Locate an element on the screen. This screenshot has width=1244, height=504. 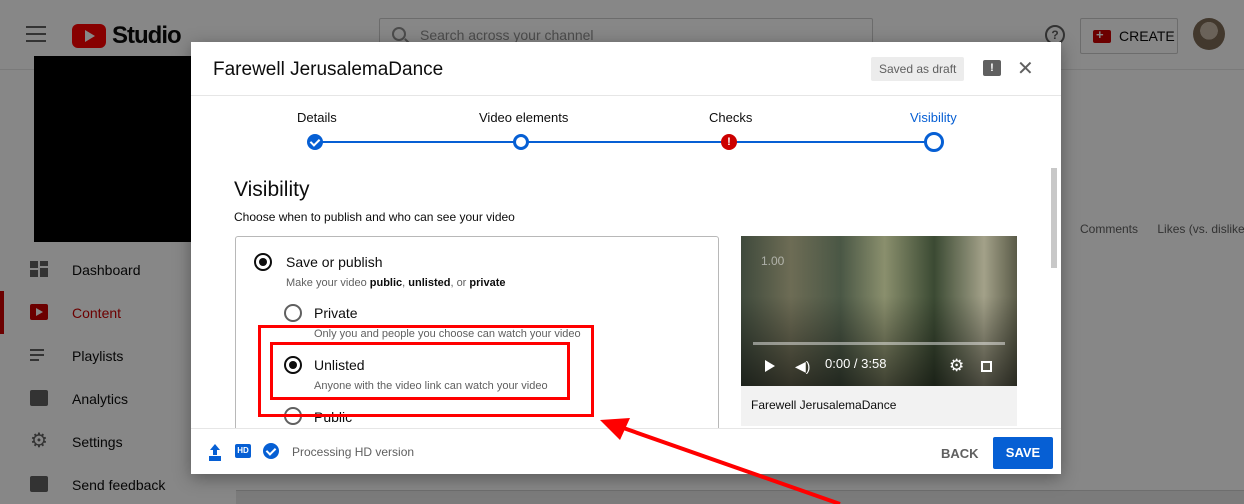
video-player: 1.00 ◀) 0:00 / 3:58 ⚙ is located at coordinates (879, 311).